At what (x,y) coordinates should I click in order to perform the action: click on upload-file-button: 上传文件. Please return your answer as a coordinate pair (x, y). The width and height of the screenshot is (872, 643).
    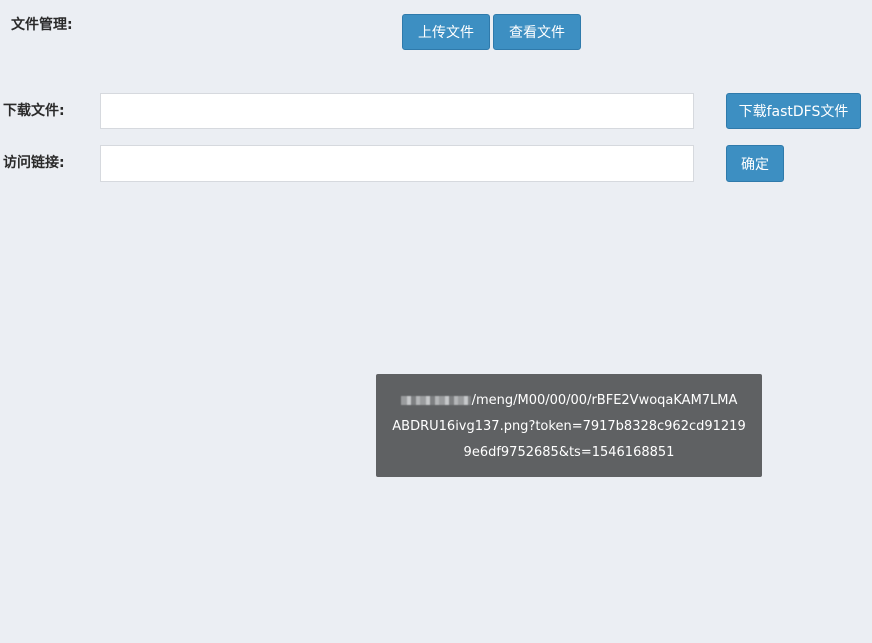
    Looking at the image, I should click on (446, 32).